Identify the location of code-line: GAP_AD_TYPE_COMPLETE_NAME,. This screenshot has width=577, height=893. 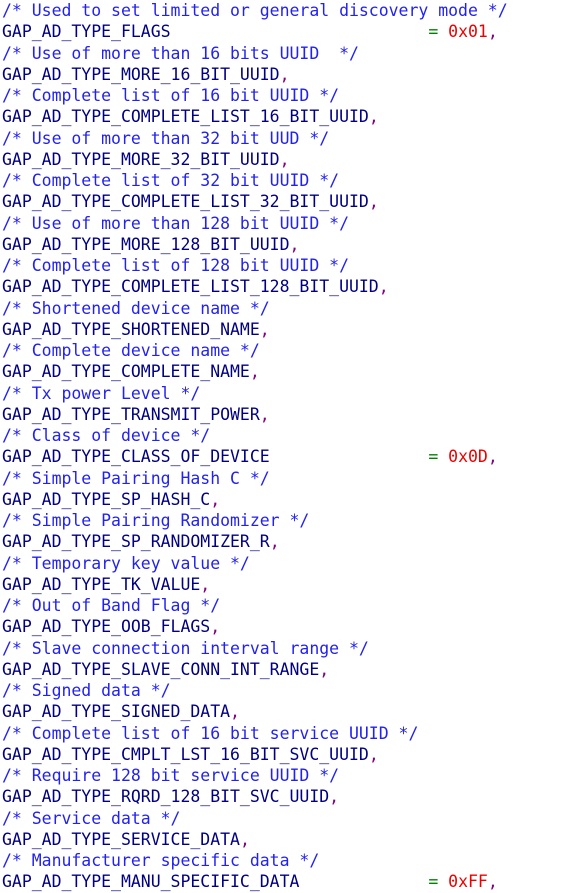
(288, 371).